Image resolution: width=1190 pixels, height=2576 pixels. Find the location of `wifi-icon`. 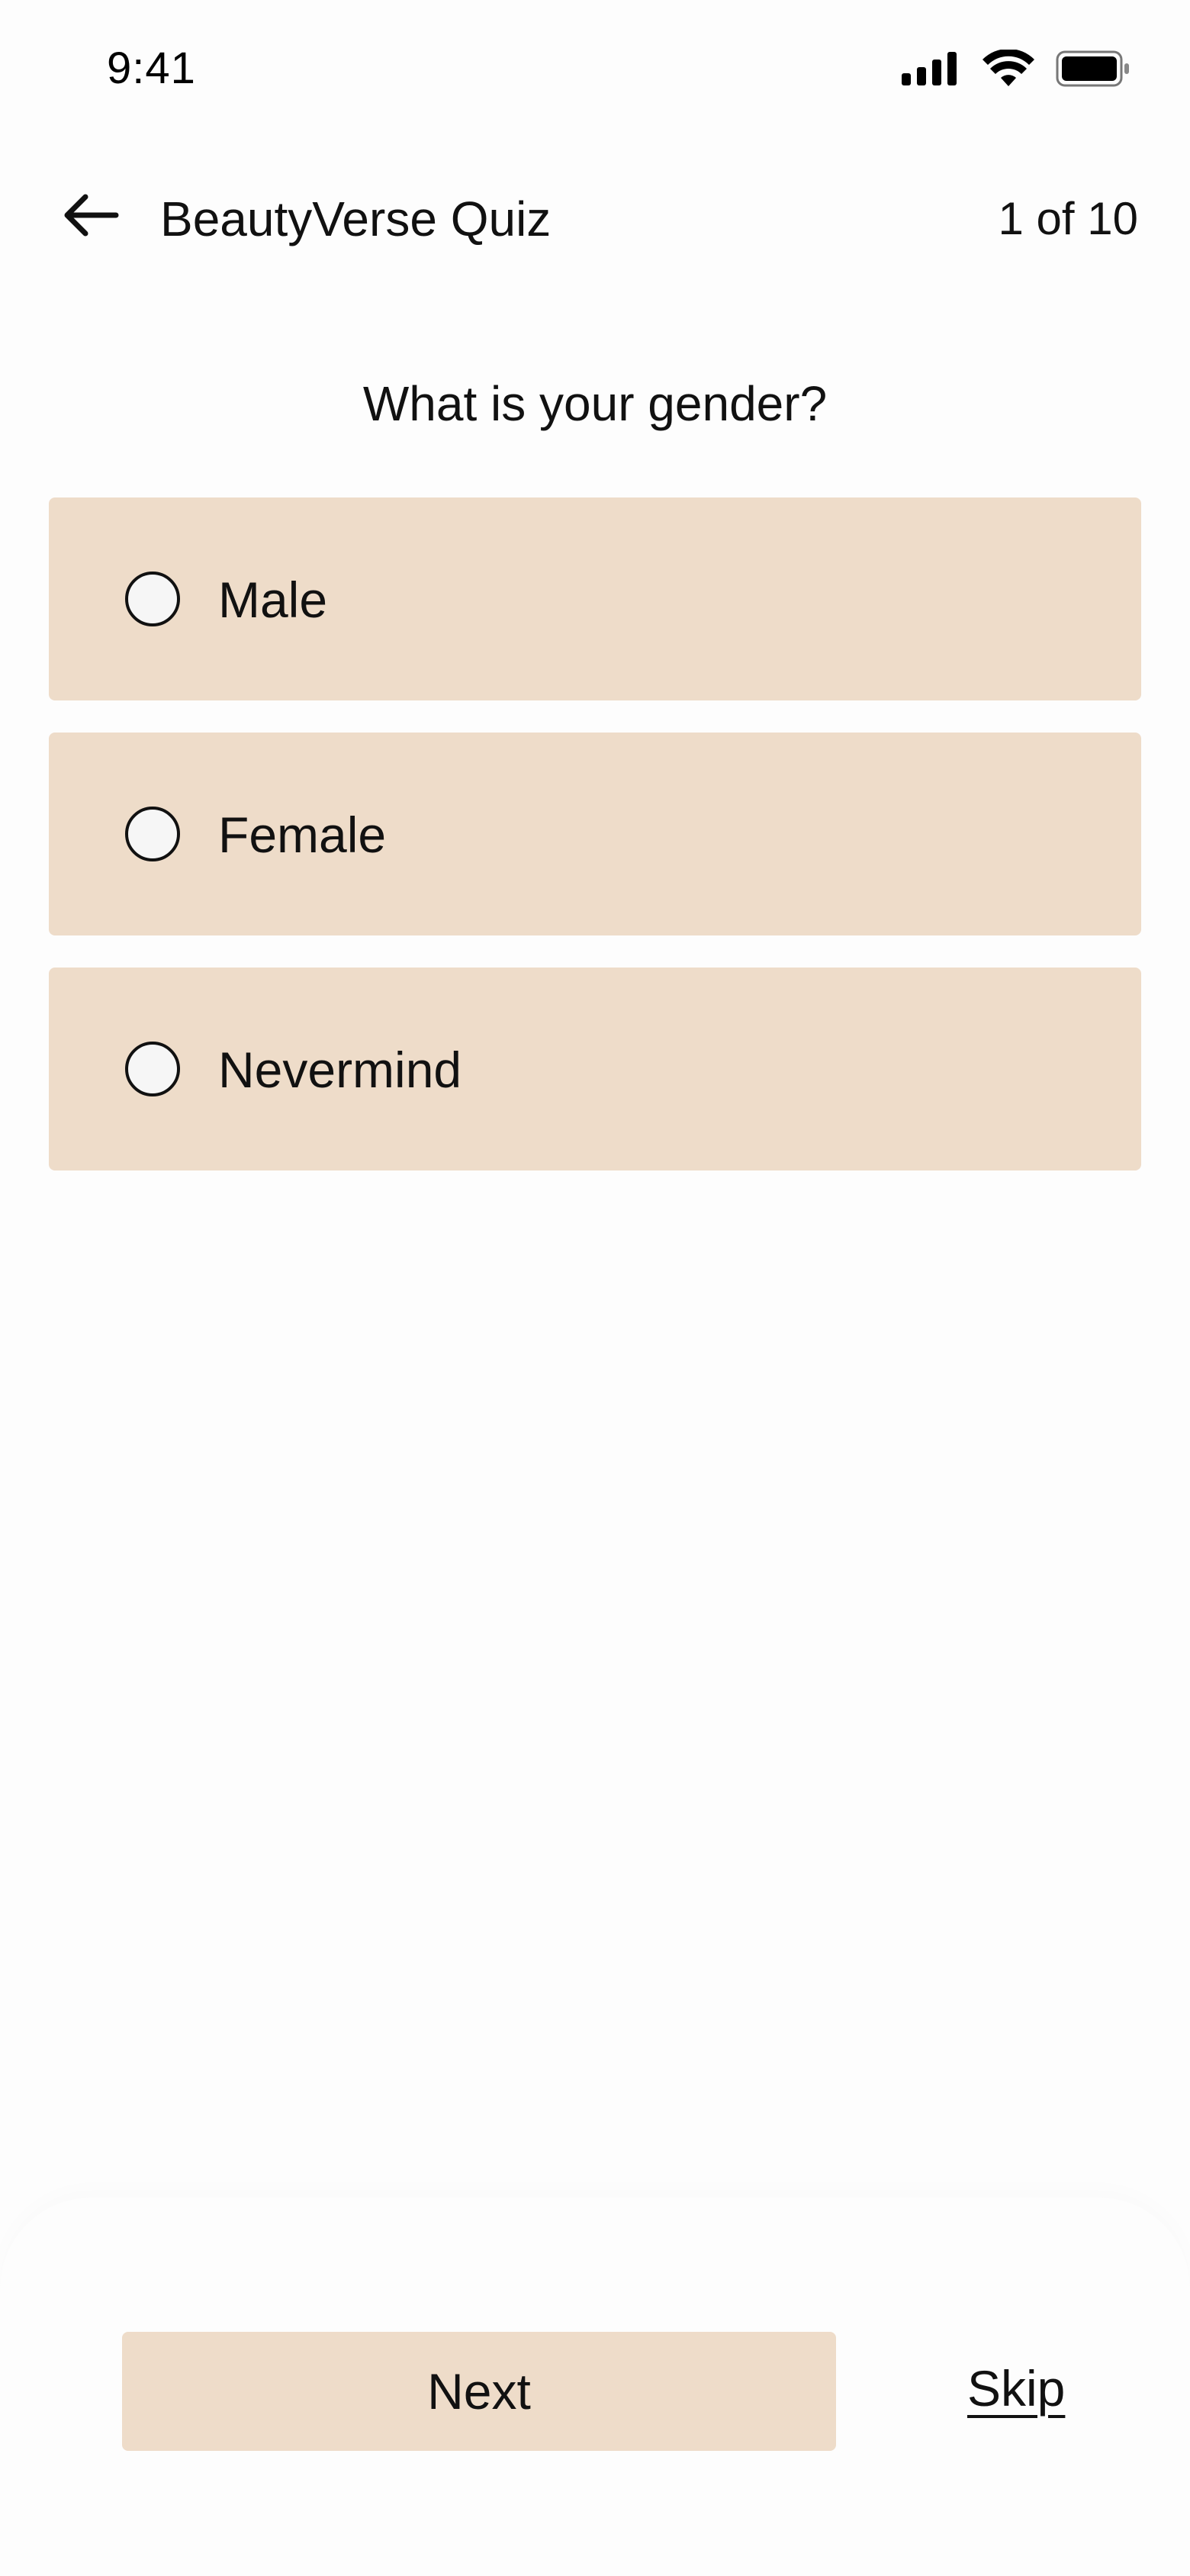

wifi-icon is located at coordinates (1008, 70).